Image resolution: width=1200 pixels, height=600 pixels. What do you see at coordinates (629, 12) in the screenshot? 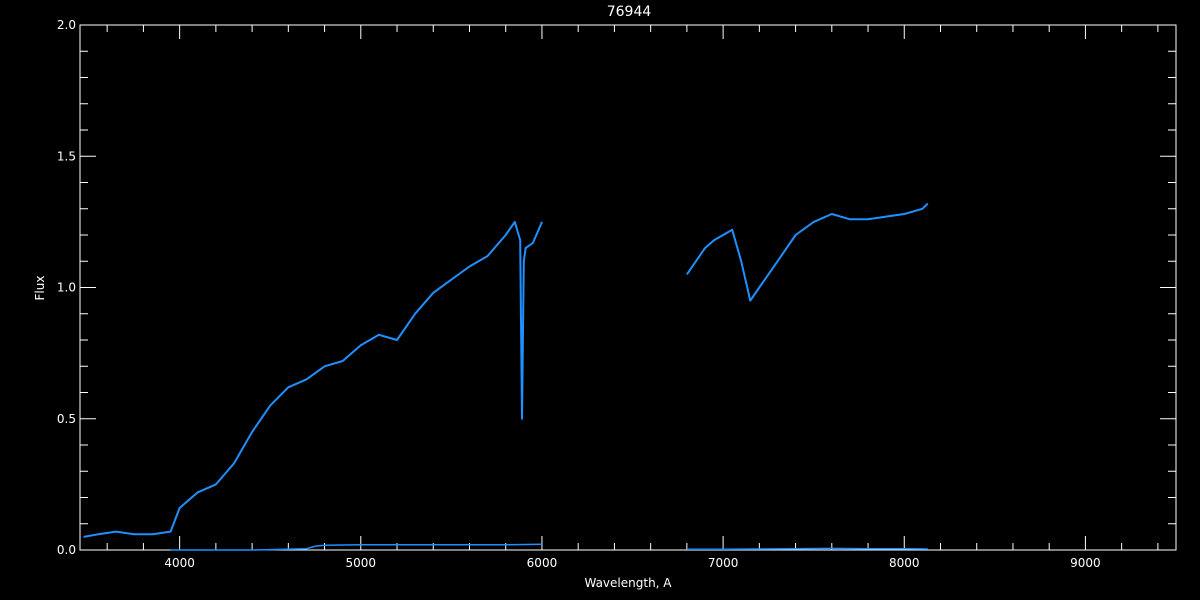
I see `chart-title: 76944` at bounding box center [629, 12].